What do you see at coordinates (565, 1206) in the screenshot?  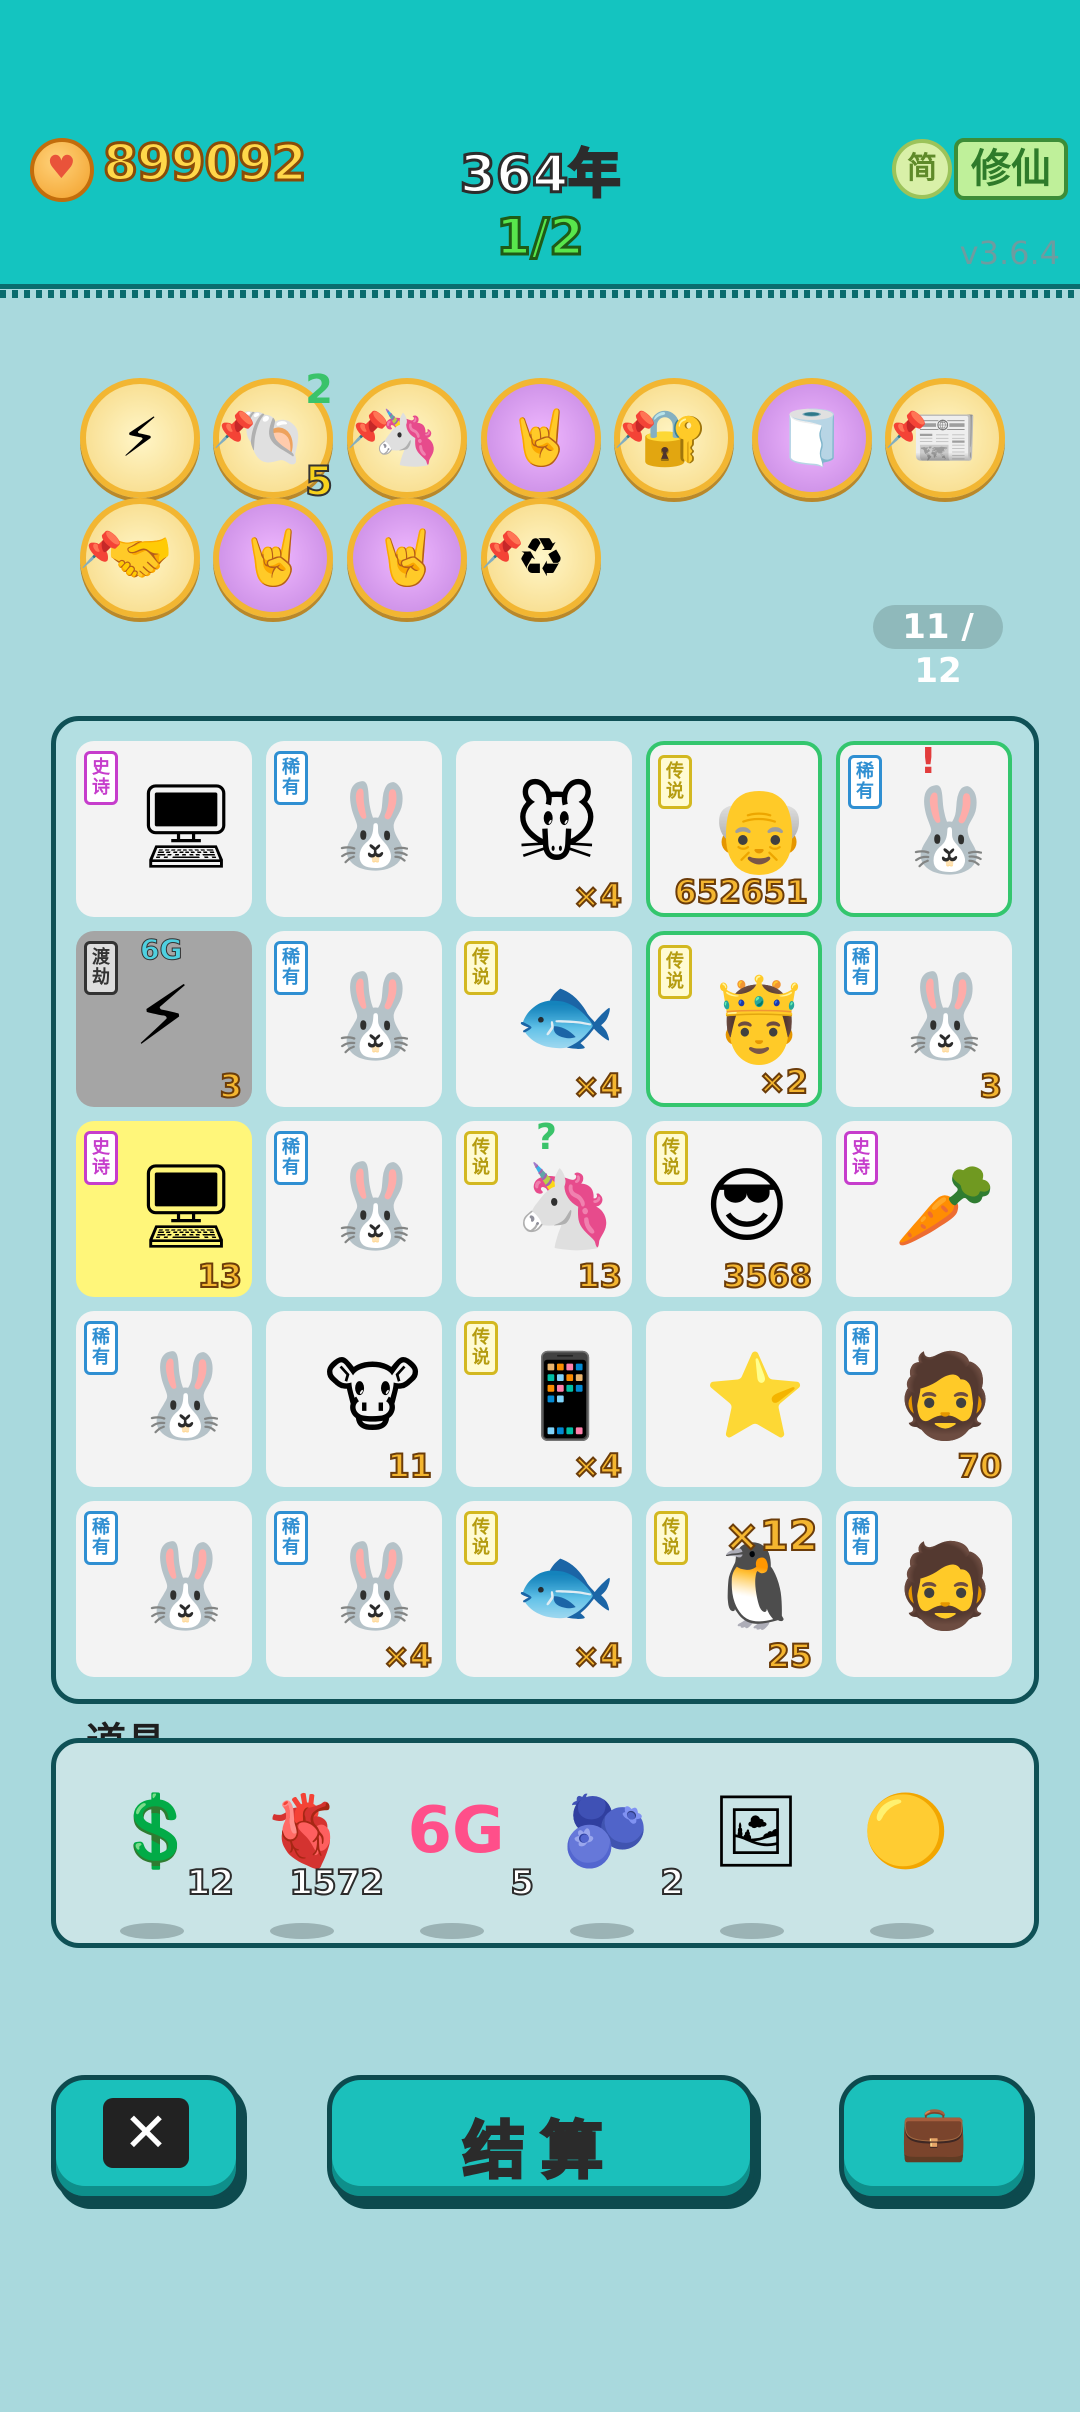 I see `unicorn-icon: 🦄` at bounding box center [565, 1206].